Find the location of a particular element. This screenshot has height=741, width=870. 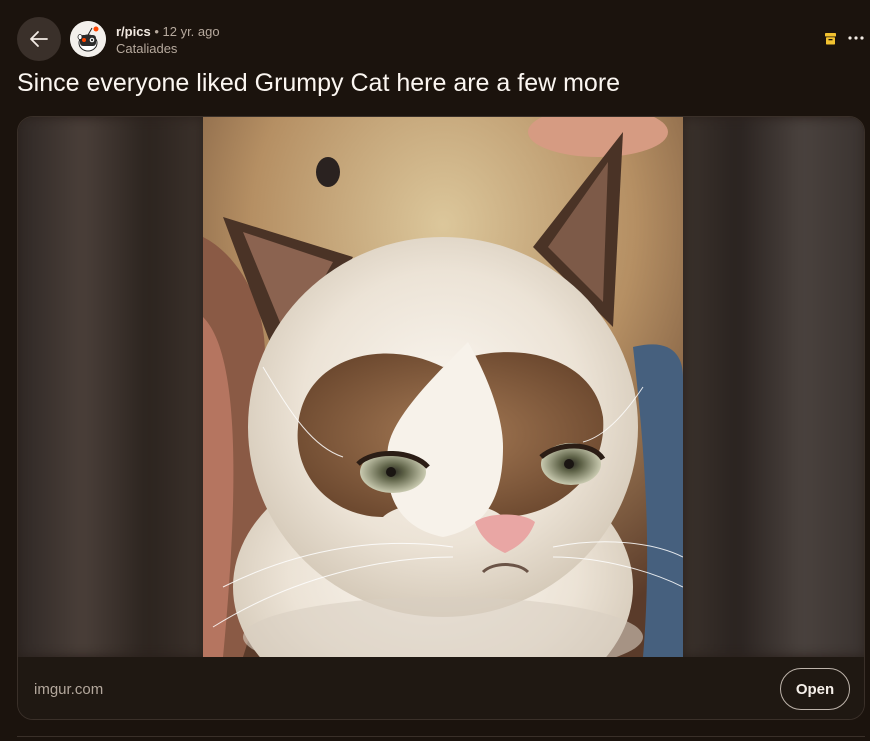

author-link: Cataliades is located at coordinates (168, 49).